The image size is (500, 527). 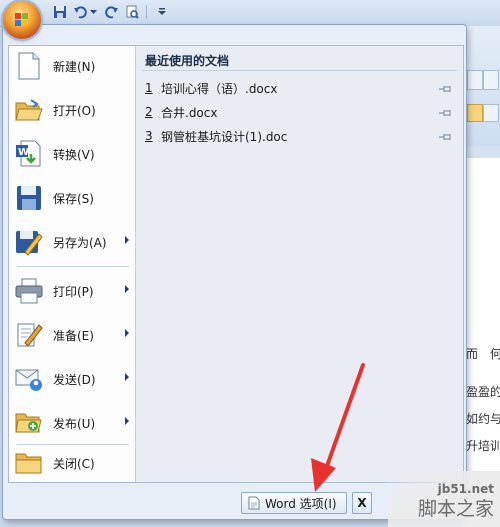 What do you see at coordinates (23, 152) in the screenshot?
I see `svg-text: W` at bounding box center [23, 152].